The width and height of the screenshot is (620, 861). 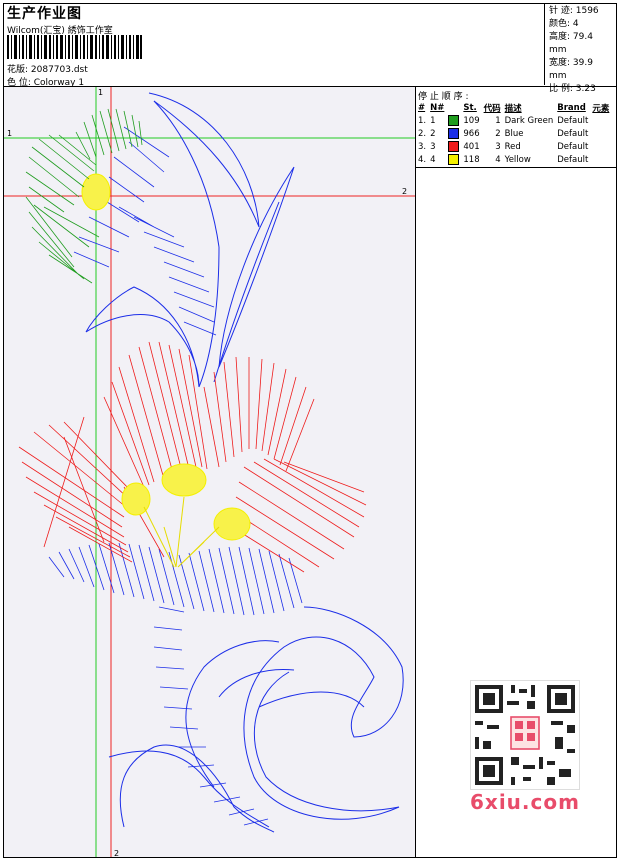 I want to click on row-description: Dark Green, so click(x=529, y=120).